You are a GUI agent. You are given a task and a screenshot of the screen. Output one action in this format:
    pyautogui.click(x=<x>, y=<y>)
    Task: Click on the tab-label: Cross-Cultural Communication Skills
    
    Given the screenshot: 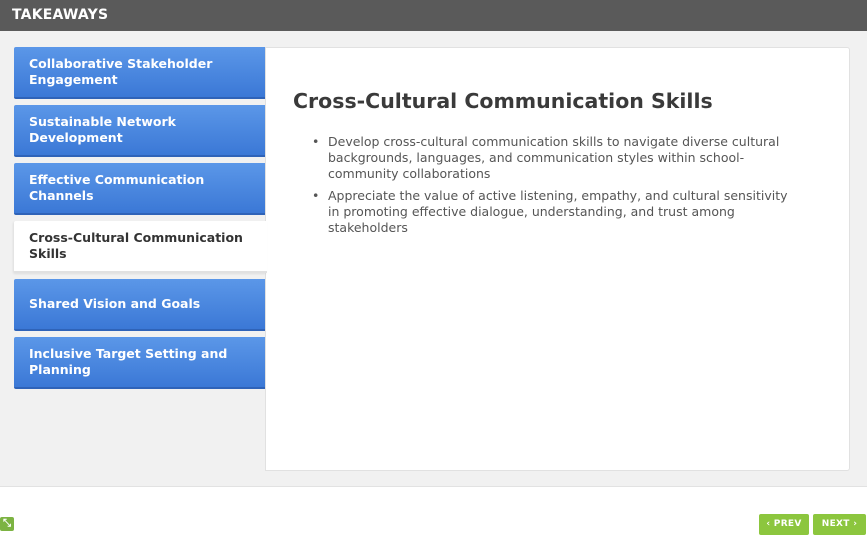 What is the action you would take?
    pyautogui.click(x=136, y=245)
    